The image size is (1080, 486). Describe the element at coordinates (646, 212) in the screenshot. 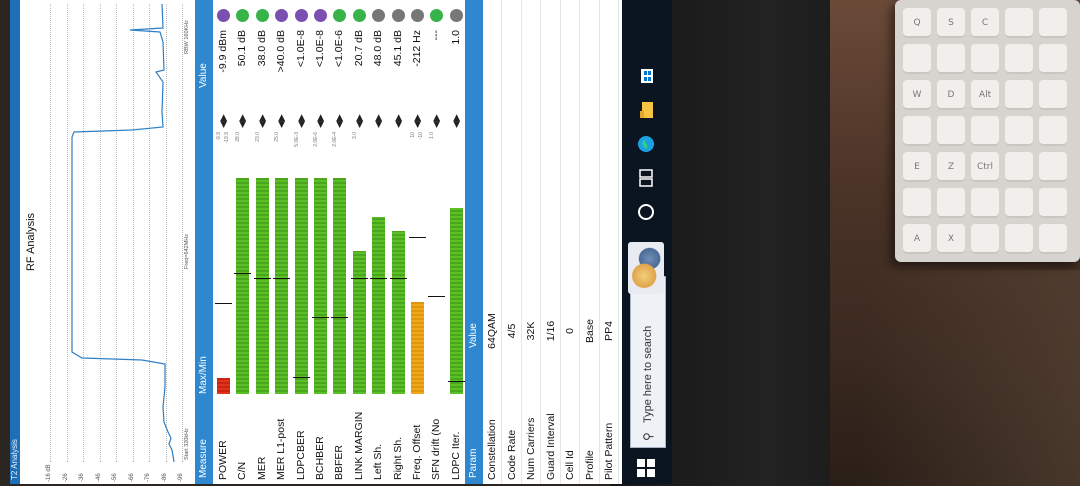

I see `cortana-icon` at that location.